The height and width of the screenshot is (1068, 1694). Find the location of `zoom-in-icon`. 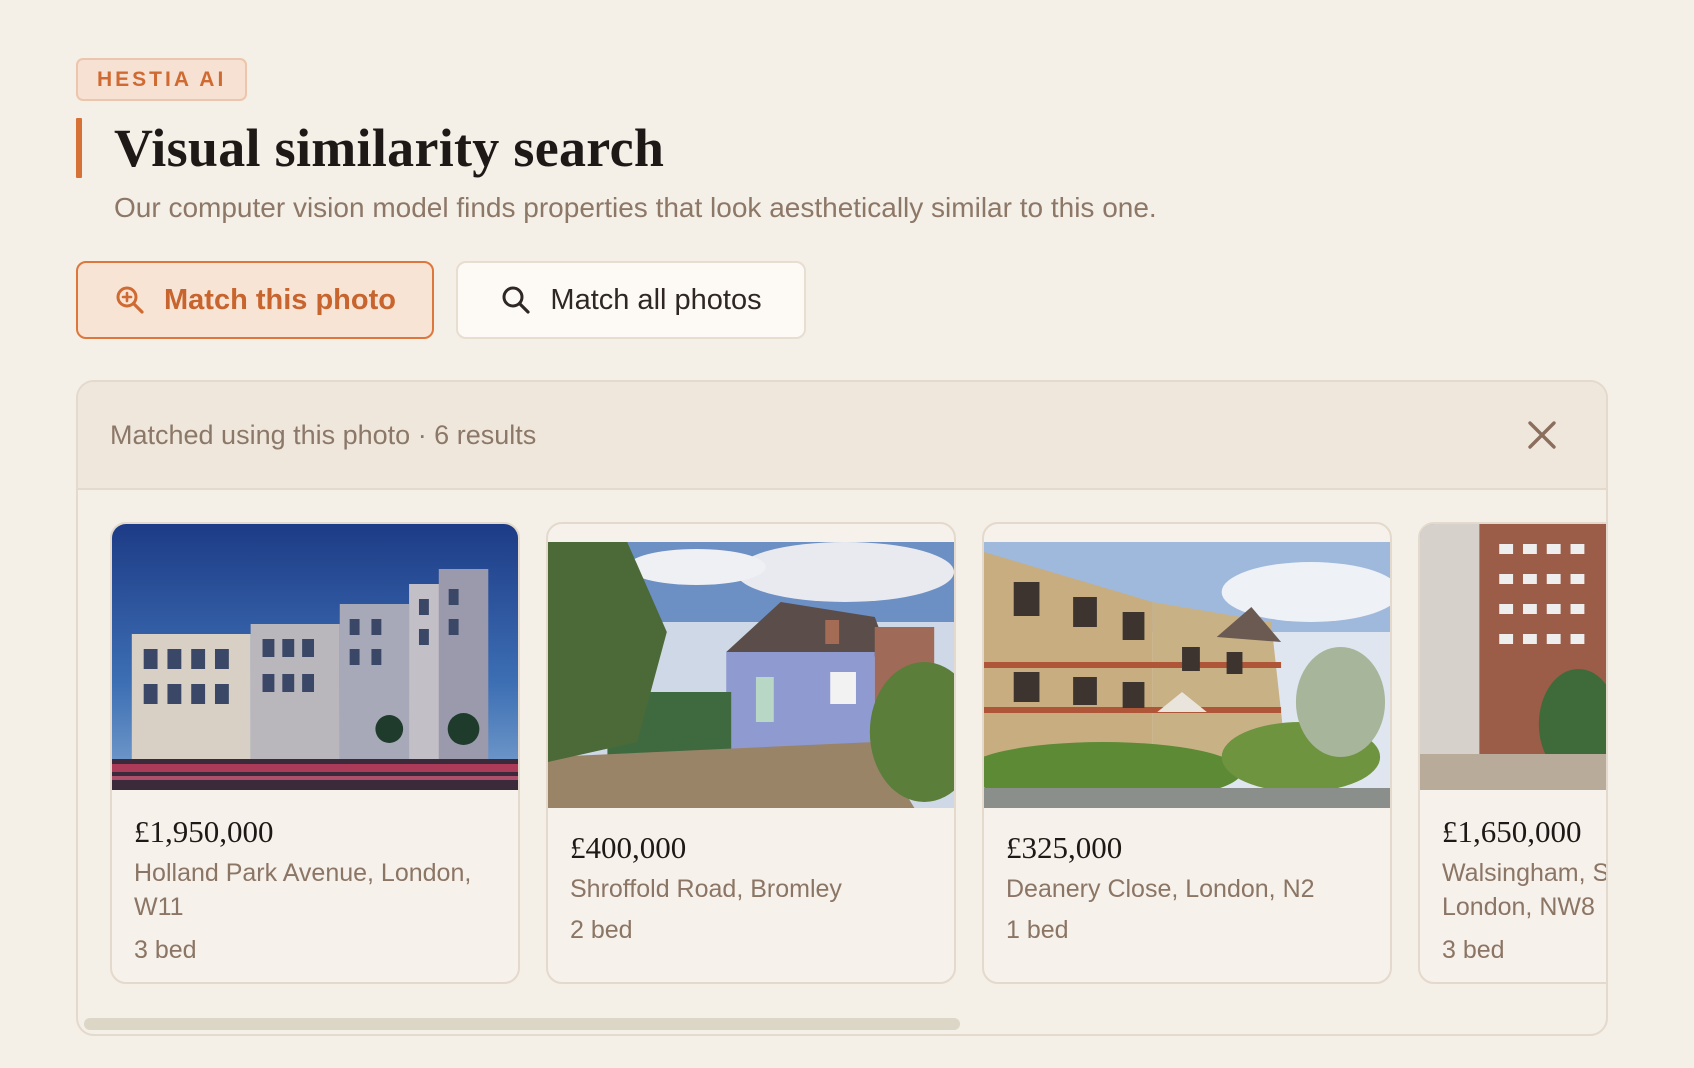

zoom-in-icon is located at coordinates (130, 300).